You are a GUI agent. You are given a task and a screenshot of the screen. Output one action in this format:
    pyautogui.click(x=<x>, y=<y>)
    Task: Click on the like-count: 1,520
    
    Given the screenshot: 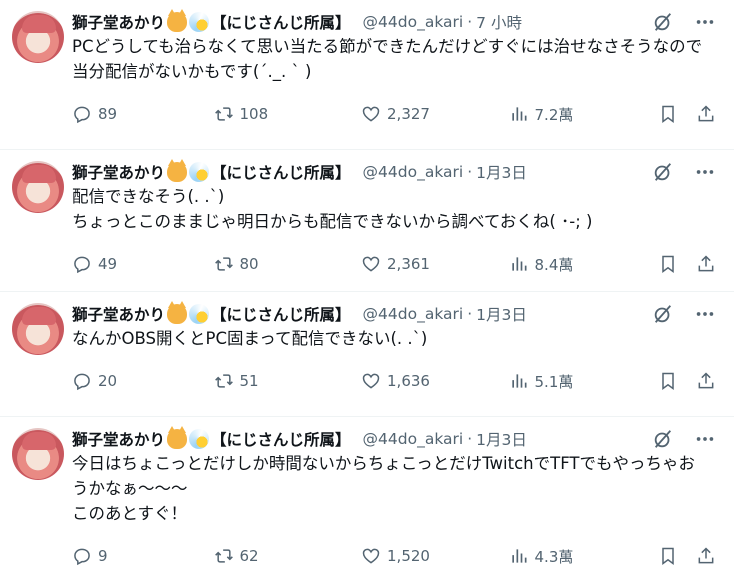 What is the action you would take?
    pyautogui.click(x=408, y=556)
    